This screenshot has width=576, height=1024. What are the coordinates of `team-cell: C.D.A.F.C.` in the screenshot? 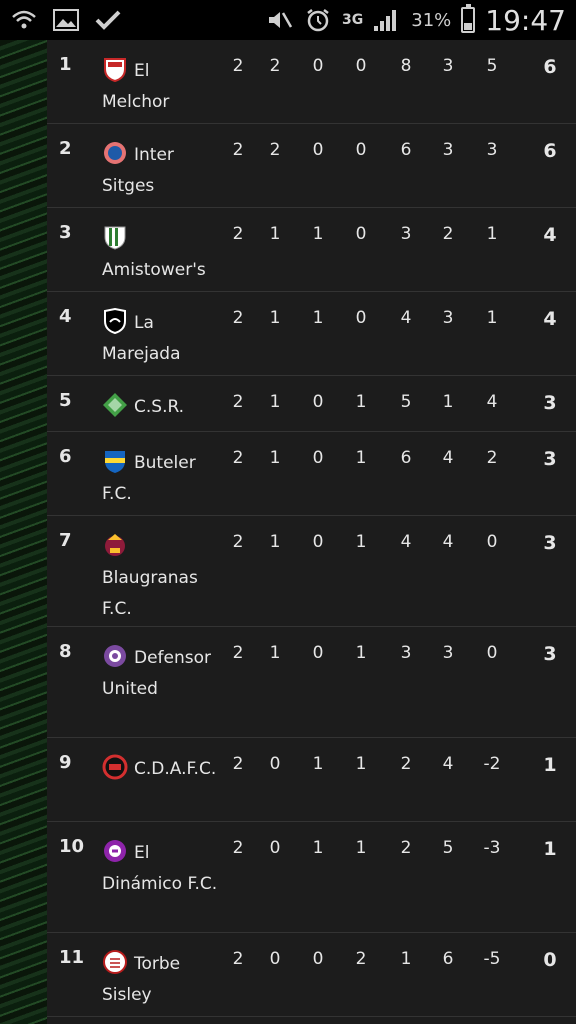 It's located at (162, 769).